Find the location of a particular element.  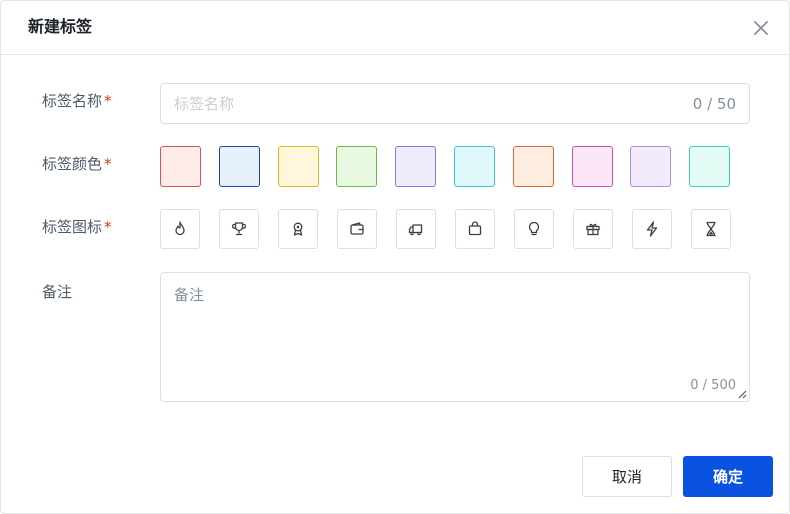

lightbulb-icon is located at coordinates (534, 229).